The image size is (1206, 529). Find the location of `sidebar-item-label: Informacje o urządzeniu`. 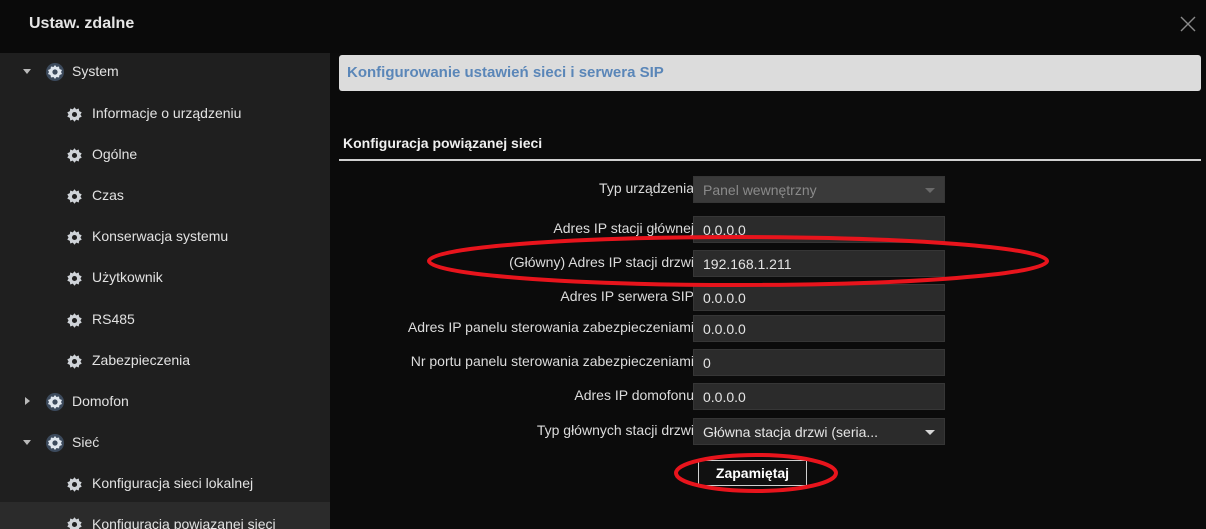

sidebar-item-label: Informacje o urządzeniu is located at coordinates (167, 113).